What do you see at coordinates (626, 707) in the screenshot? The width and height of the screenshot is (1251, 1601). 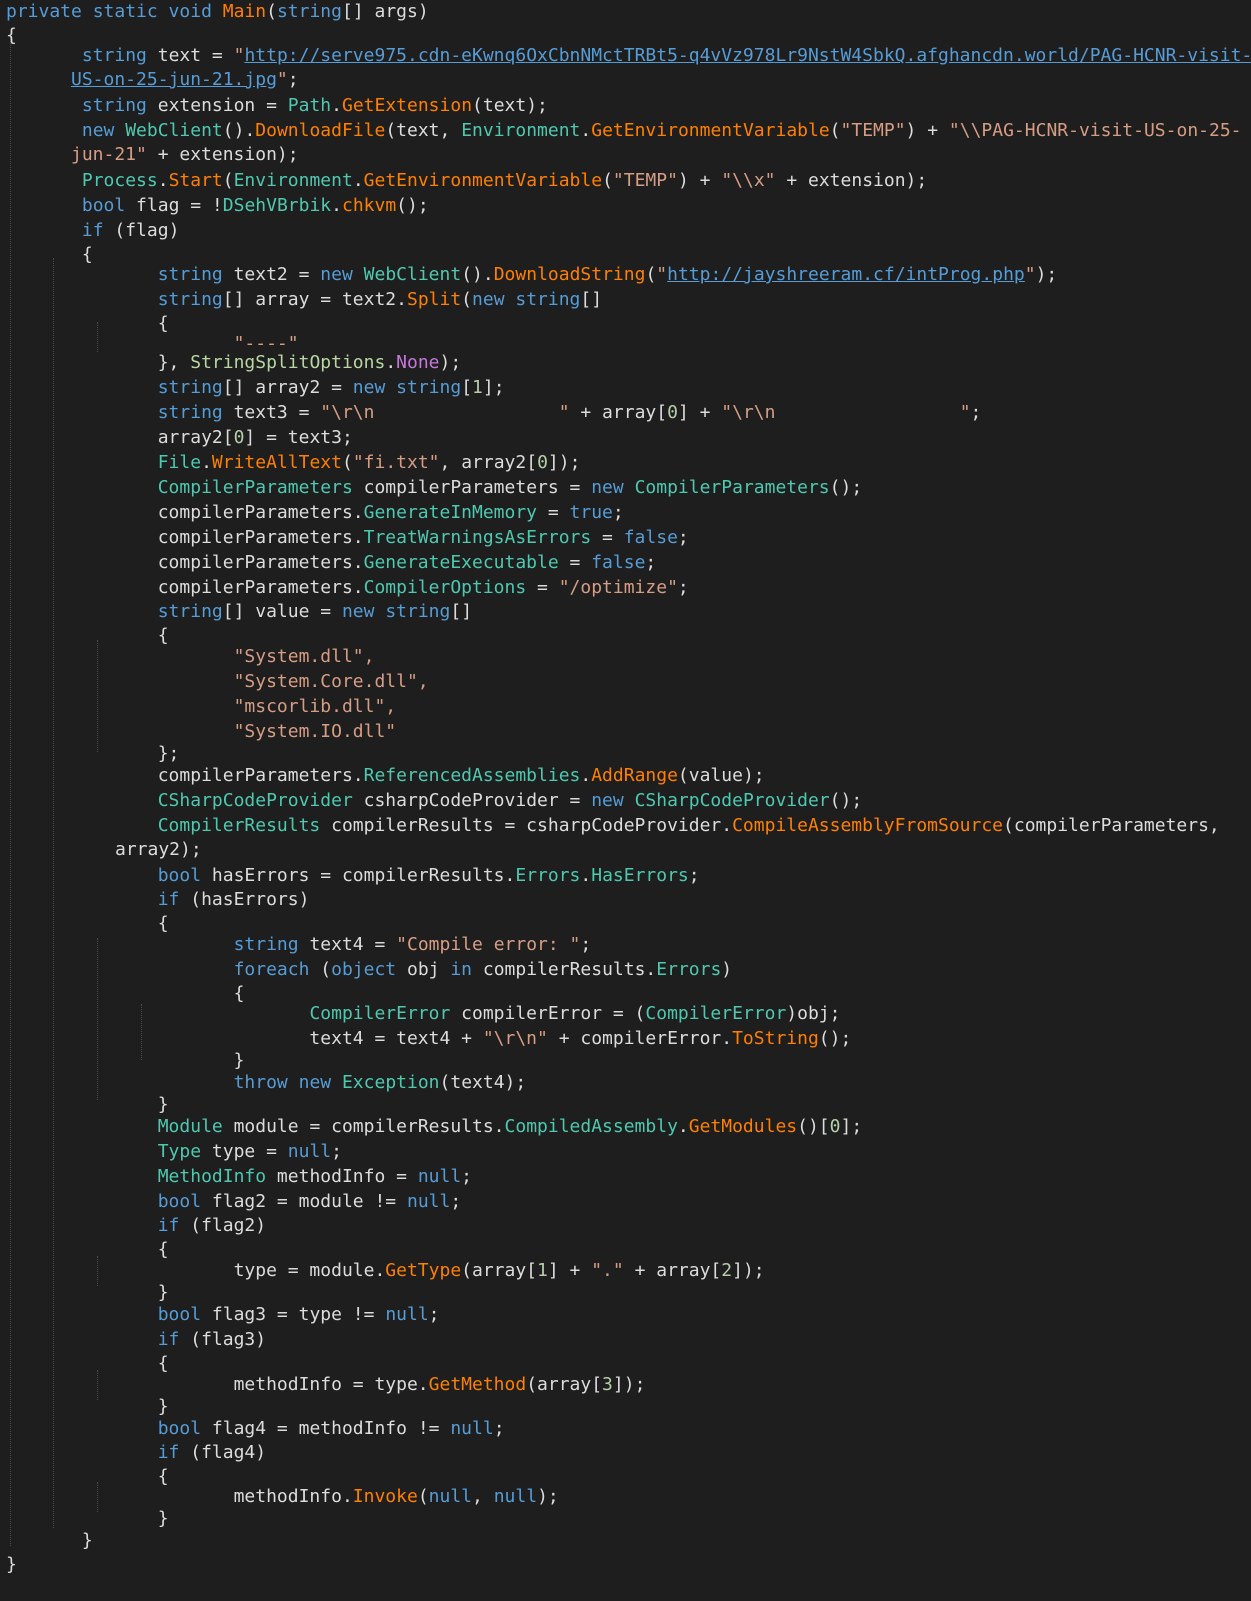 I see `code-line: "mscorlib.dll",` at bounding box center [626, 707].